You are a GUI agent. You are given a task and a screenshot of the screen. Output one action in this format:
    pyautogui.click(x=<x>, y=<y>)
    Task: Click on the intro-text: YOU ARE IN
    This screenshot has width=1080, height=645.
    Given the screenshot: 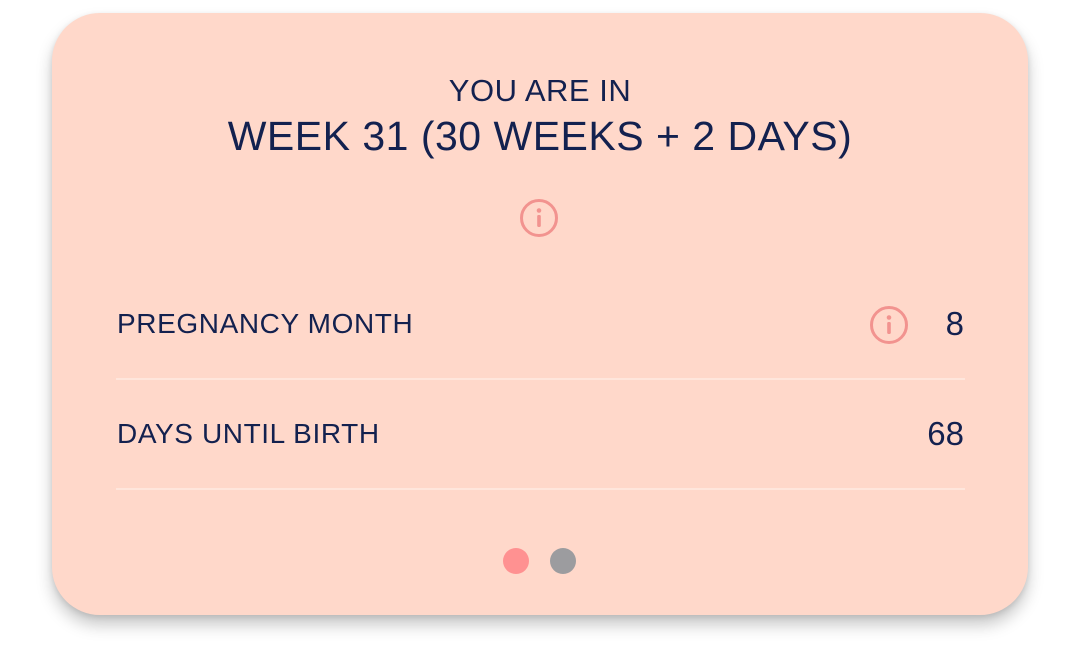 What is the action you would take?
    pyautogui.click(x=540, y=90)
    